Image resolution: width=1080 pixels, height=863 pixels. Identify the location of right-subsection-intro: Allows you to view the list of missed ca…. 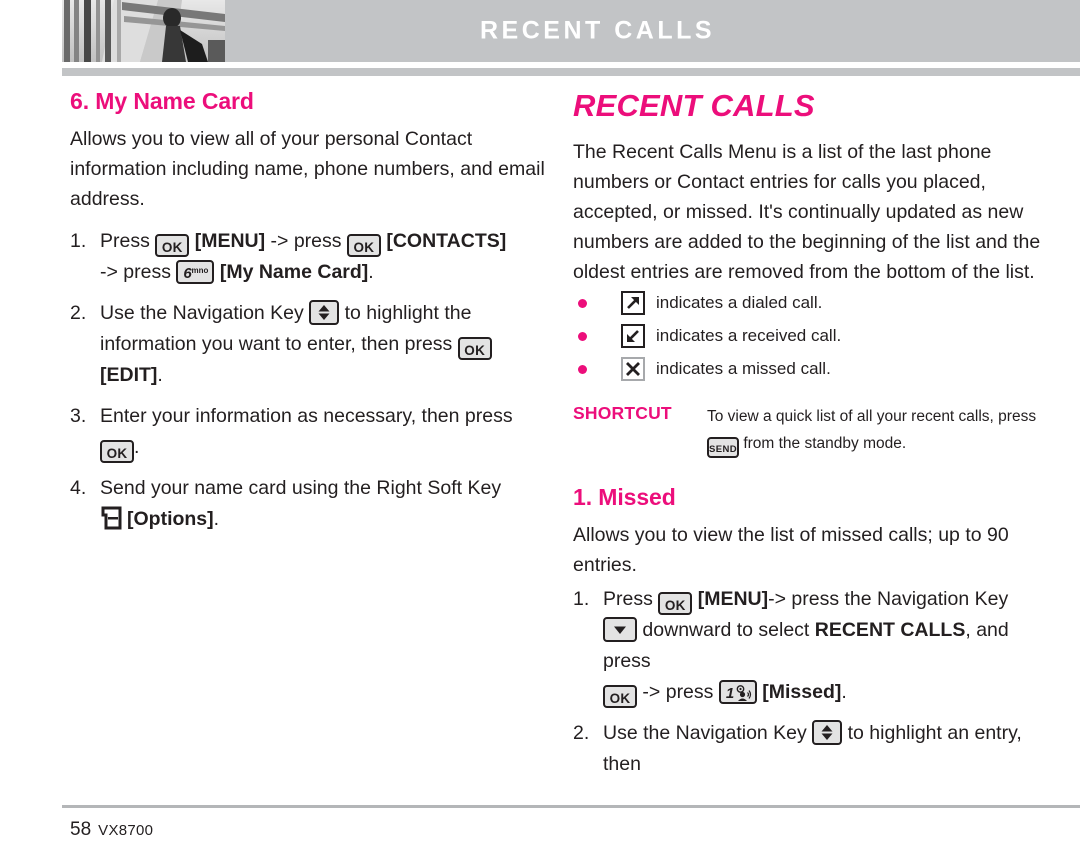
(791, 550).